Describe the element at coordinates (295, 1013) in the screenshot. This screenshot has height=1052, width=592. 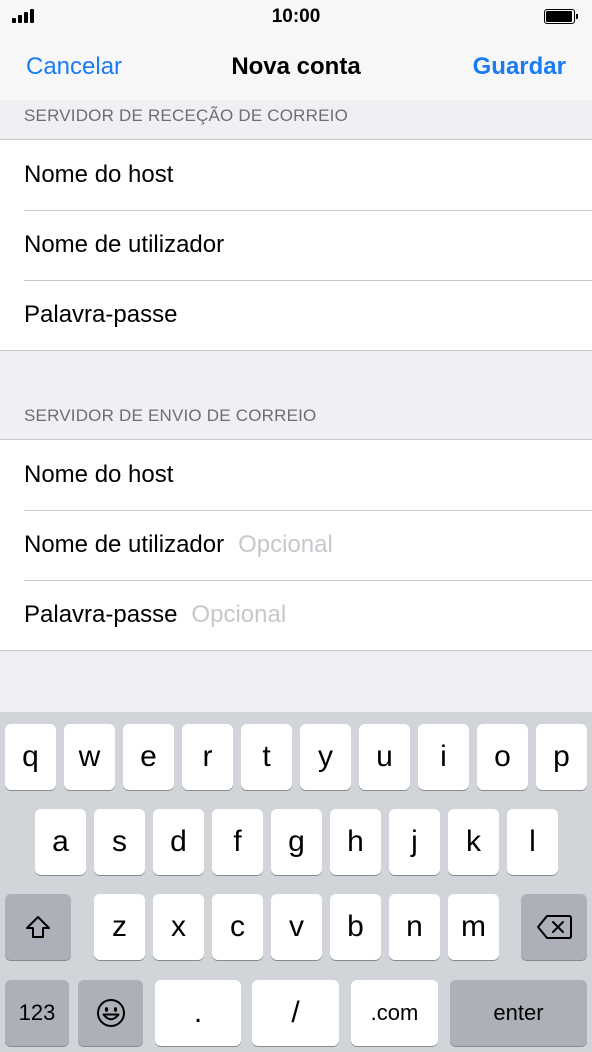
I see `slash-key: /` at that location.